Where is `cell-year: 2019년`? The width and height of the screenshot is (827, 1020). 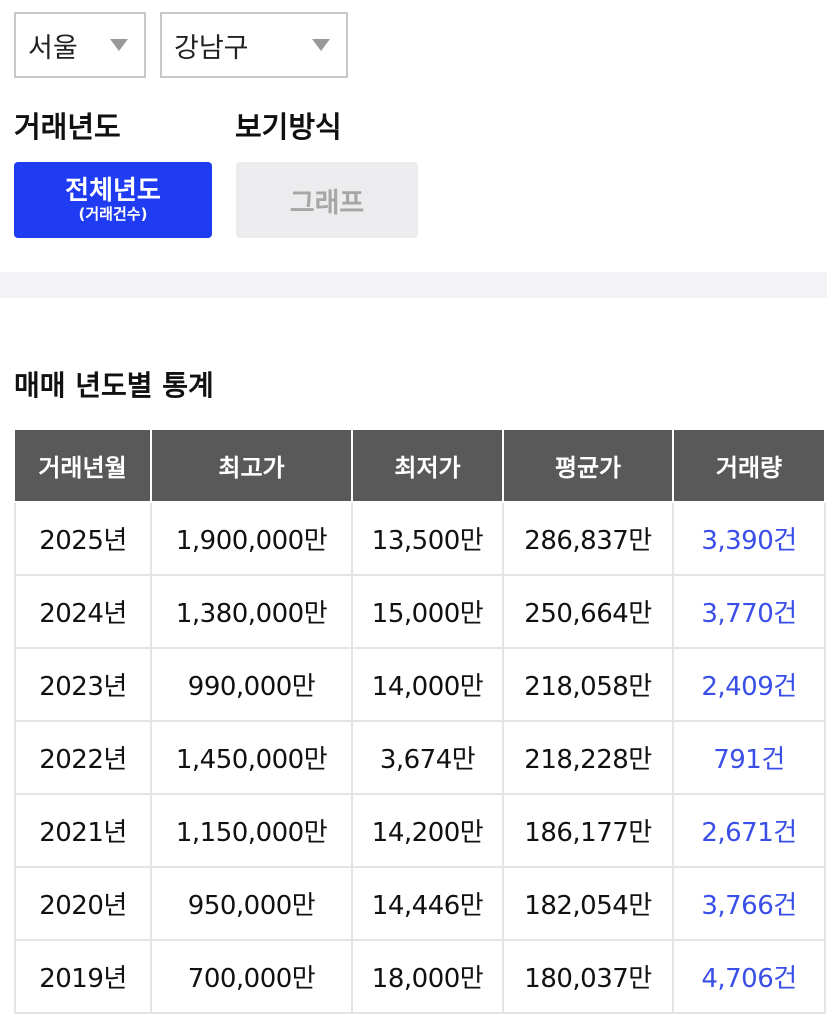
cell-year: 2019년 is located at coordinates (83, 976).